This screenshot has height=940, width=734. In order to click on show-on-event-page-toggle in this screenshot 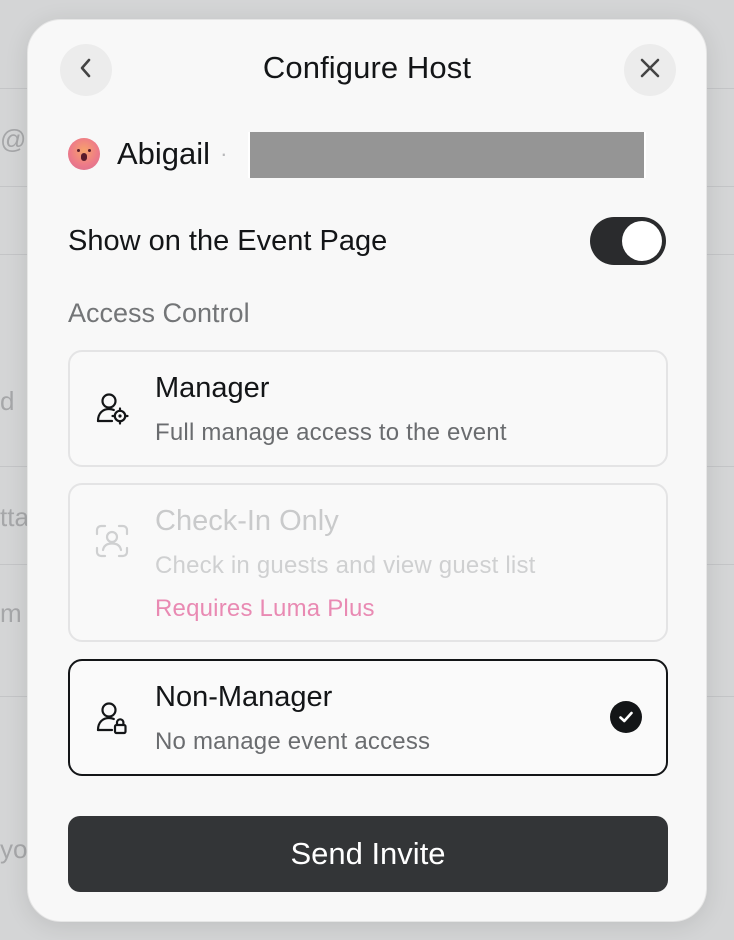, I will do `click(628, 241)`.